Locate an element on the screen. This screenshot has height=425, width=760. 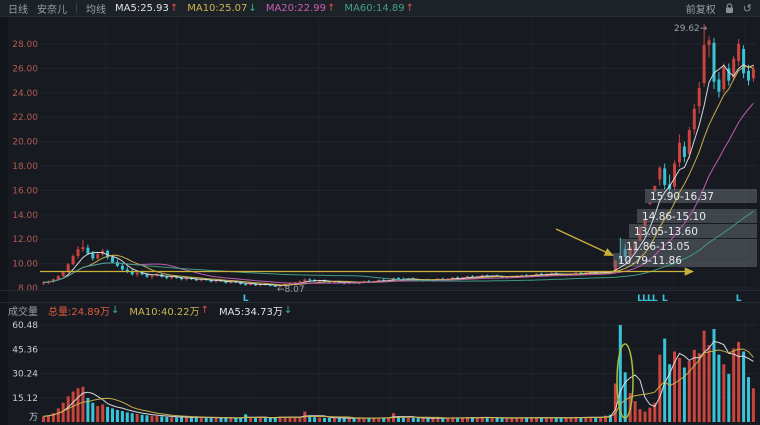
svg-text: 10.79-11.86 is located at coordinates (650, 261).